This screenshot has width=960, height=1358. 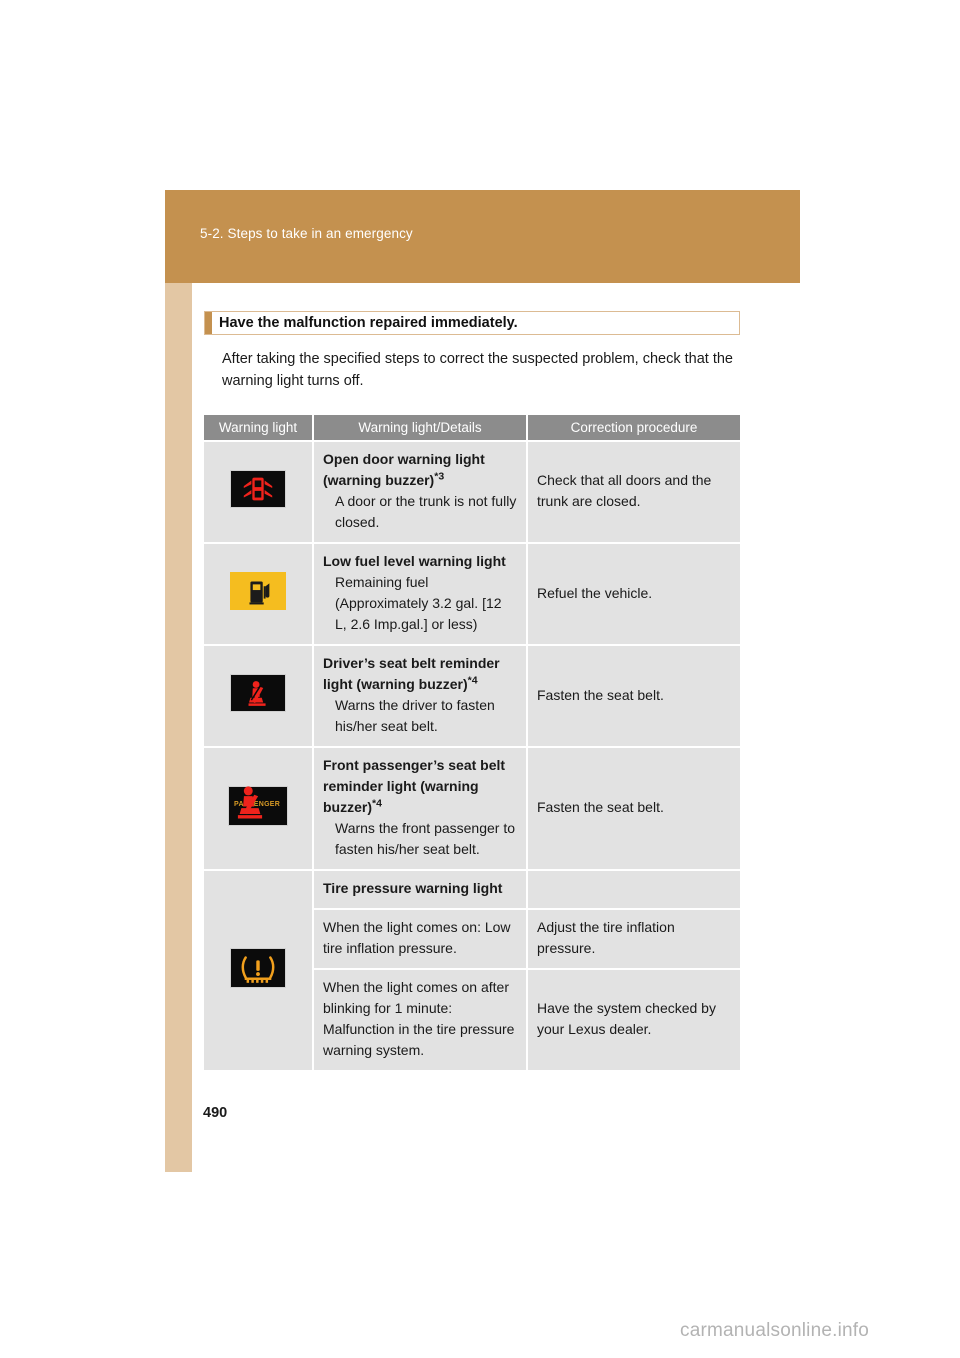 I want to click on tire-pressure-title-cell: Tire pressure warning light, so click(x=420, y=889).